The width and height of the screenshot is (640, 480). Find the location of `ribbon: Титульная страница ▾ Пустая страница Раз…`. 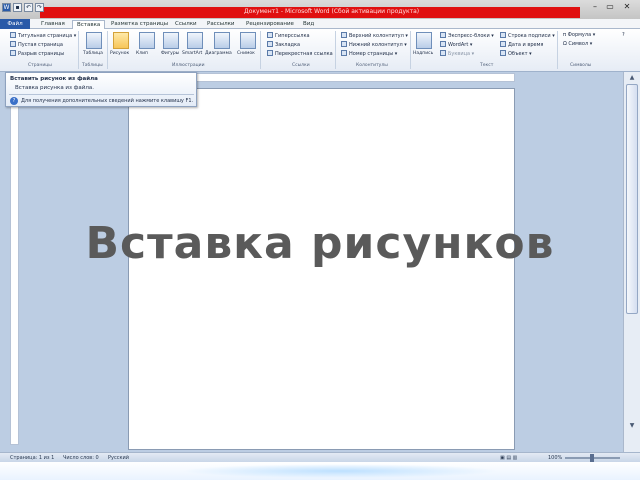

ribbon: Титульная страница ▾ Пустая страница Раз… is located at coordinates (320, 50).